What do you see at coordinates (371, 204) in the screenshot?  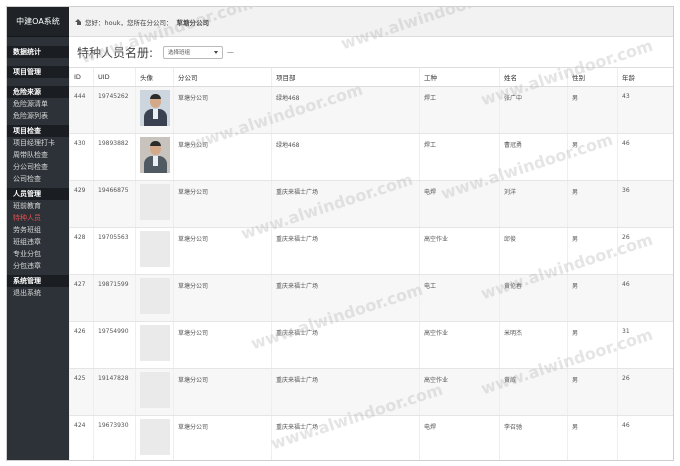 I see `table-row: 429 19466875 草塘分公司 重庆来福士广场 电焊 刘洋男 36` at bounding box center [371, 204].